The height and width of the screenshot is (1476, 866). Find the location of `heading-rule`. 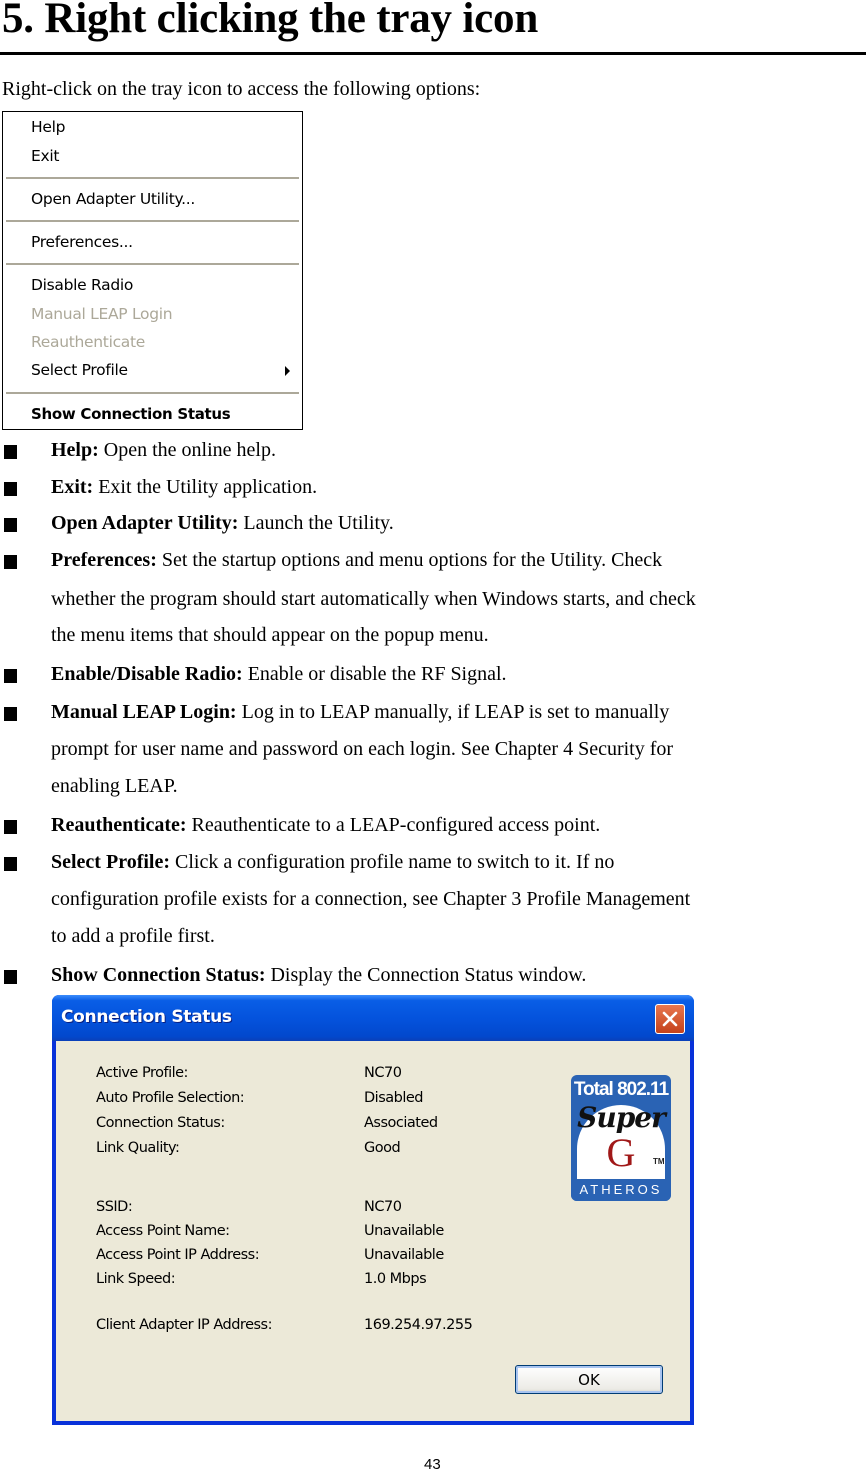

heading-rule is located at coordinates (433, 53).